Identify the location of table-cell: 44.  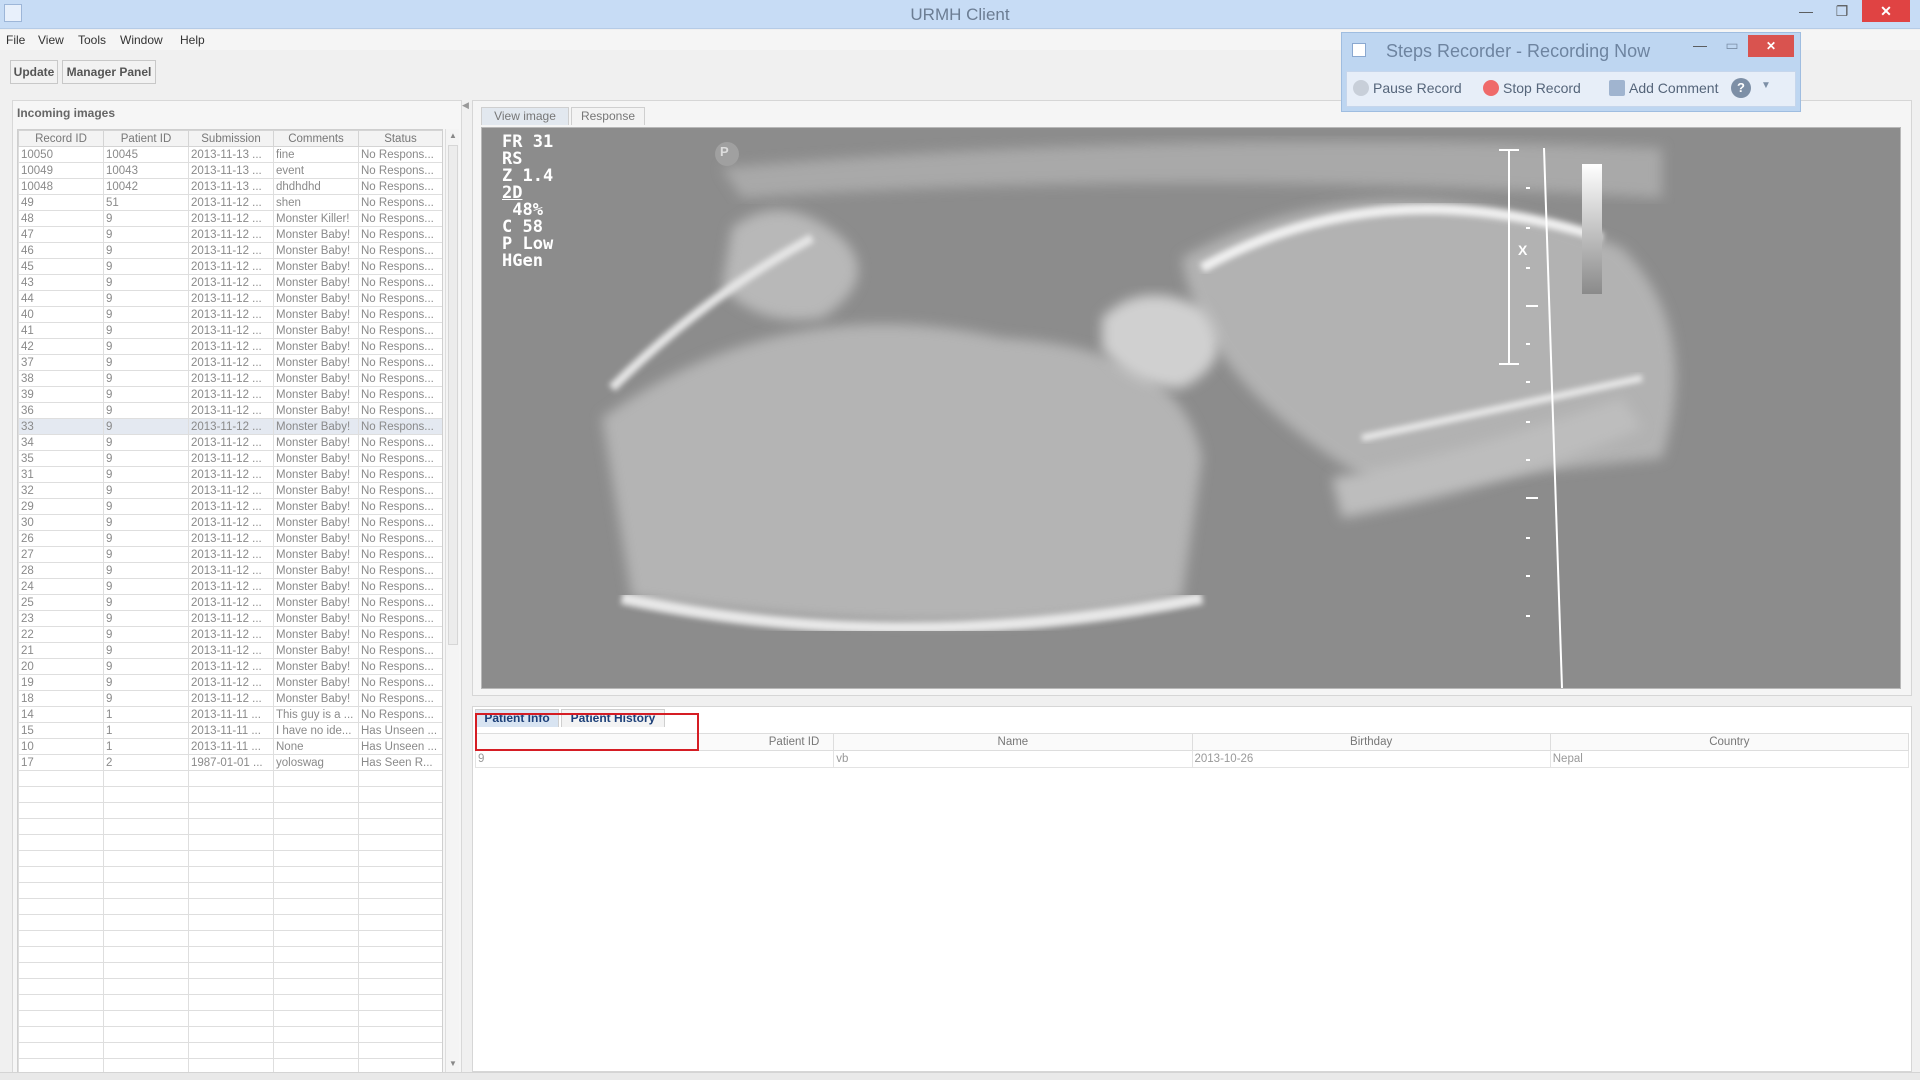
(61, 298).